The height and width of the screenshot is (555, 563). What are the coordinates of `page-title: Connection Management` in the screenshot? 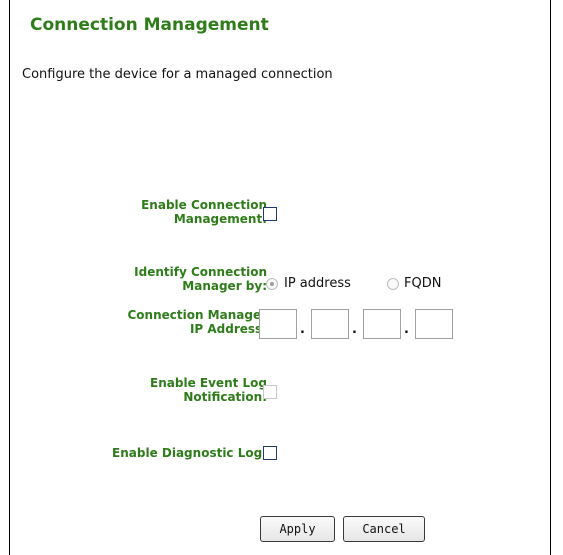 It's located at (149, 25).